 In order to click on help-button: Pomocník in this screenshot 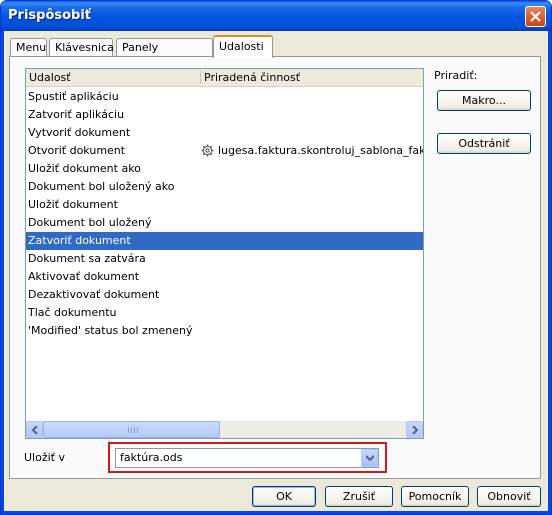, I will do `click(435, 496)`.